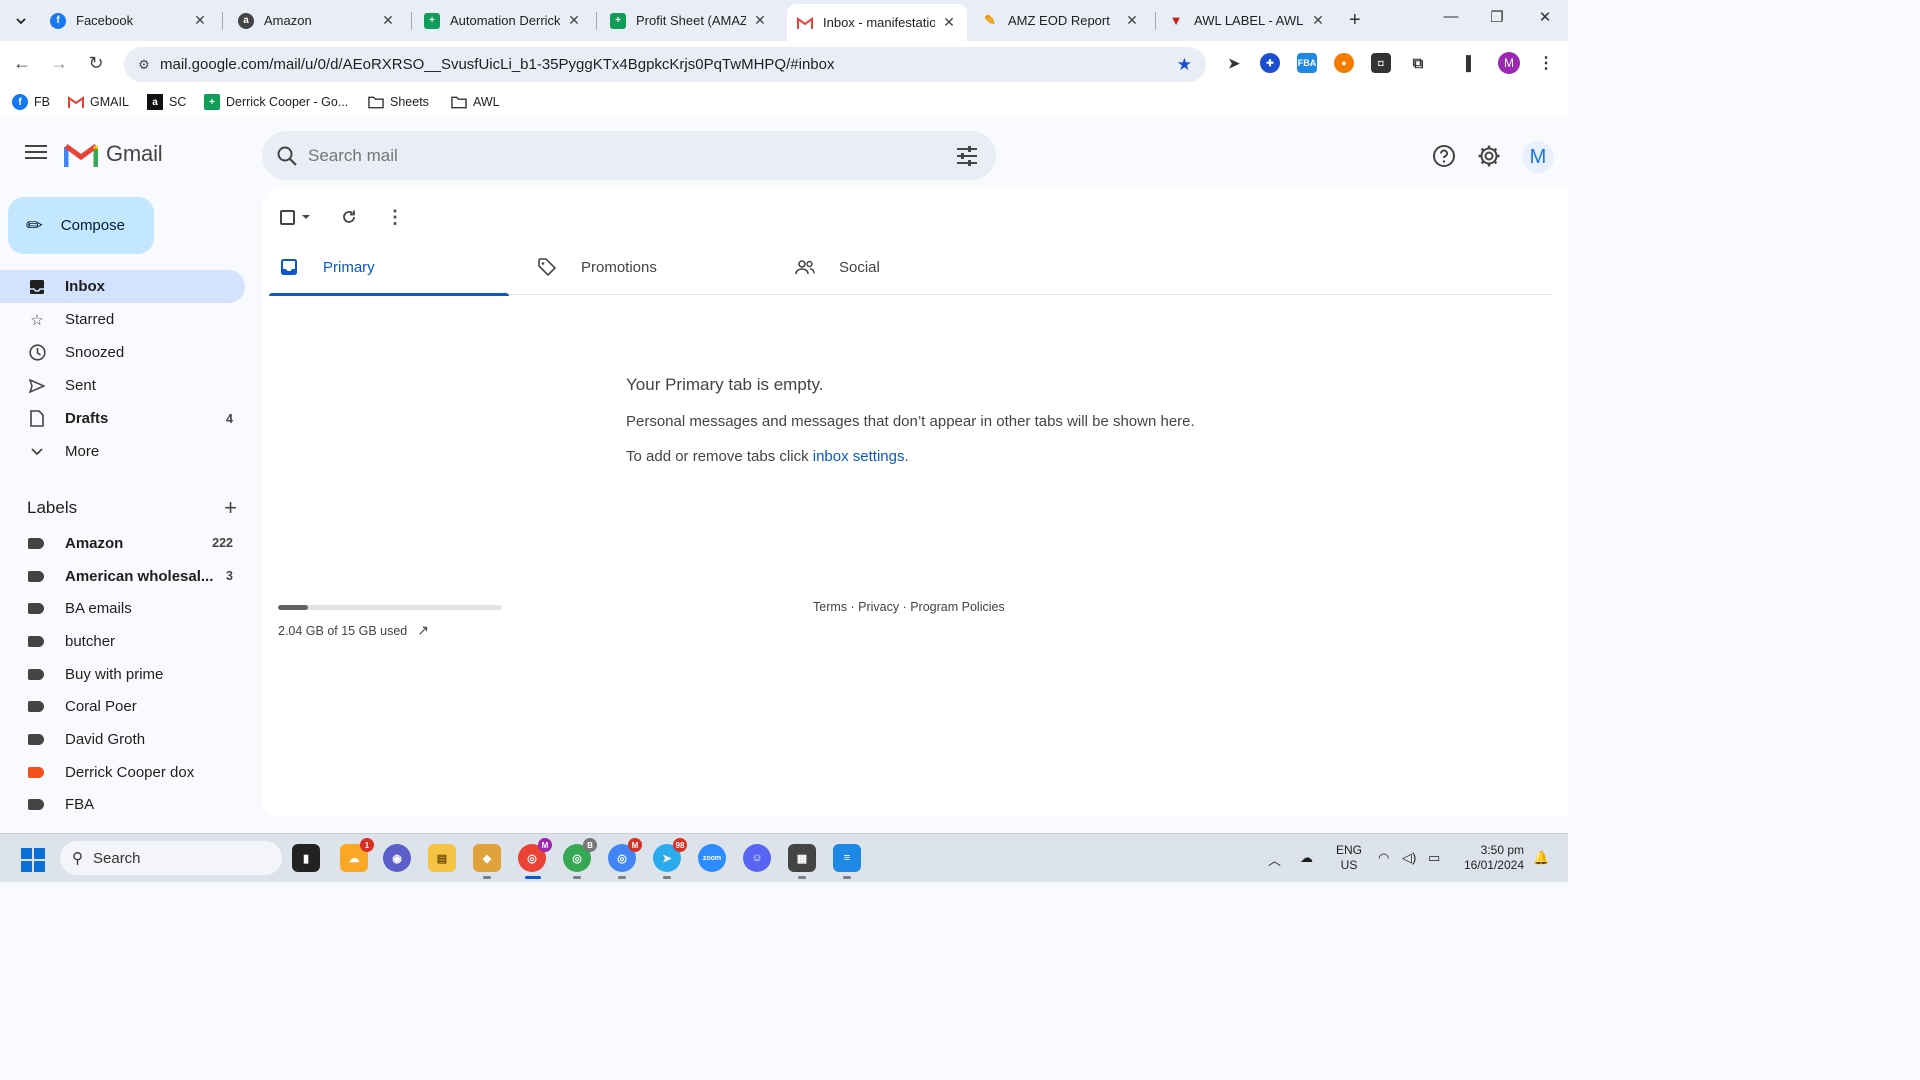  Describe the element at coordinates (712, 858) in the screenshot. I see `zoom-icon: zoom` at that location.